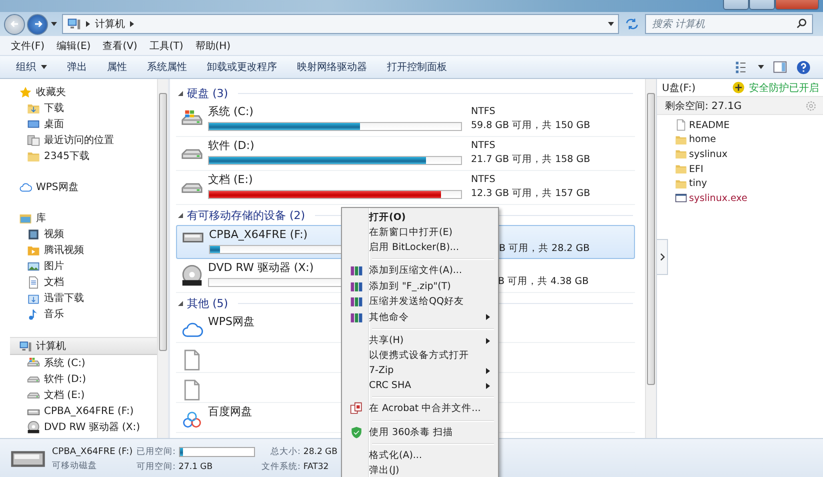 Image resolution: width=823 pixels, height=477 pixels. Describe the element at coordinates (74, 466) in the screenshot. I see `drive-type: 可移动磁盘` at that location.